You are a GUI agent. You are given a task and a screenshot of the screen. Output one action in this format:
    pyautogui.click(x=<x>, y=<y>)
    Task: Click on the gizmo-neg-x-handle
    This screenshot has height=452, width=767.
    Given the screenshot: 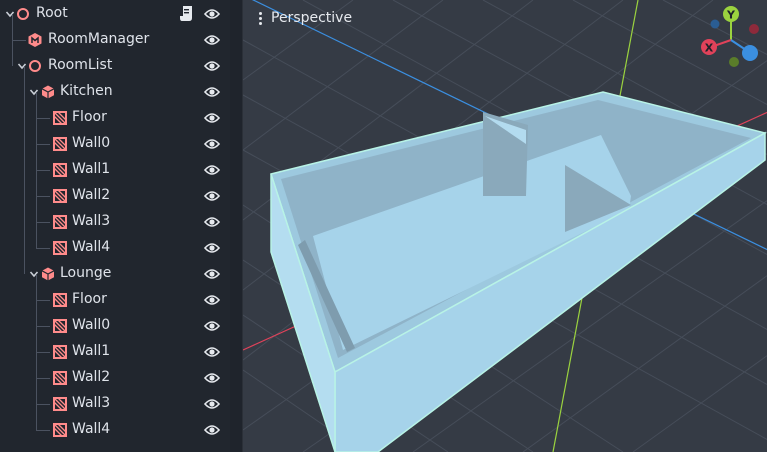 What is the action you would take?
    pyautogui.click(x=754, y=29)
    